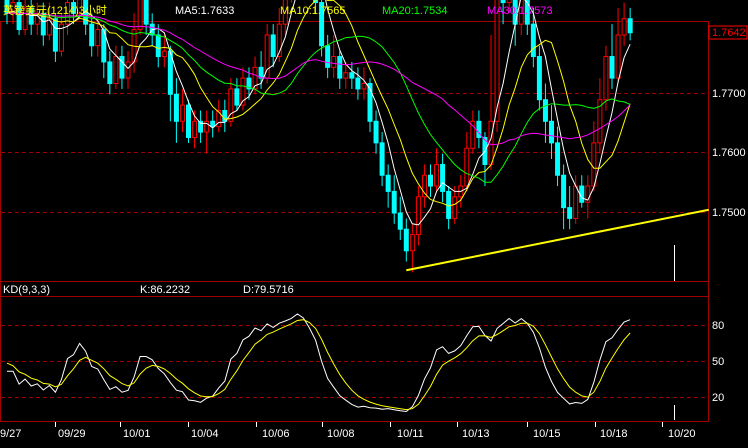 Image resolution: width=748 pixels, height=448 pixels. I want to click on current-price-label: 1.7642, so click(729, 33).